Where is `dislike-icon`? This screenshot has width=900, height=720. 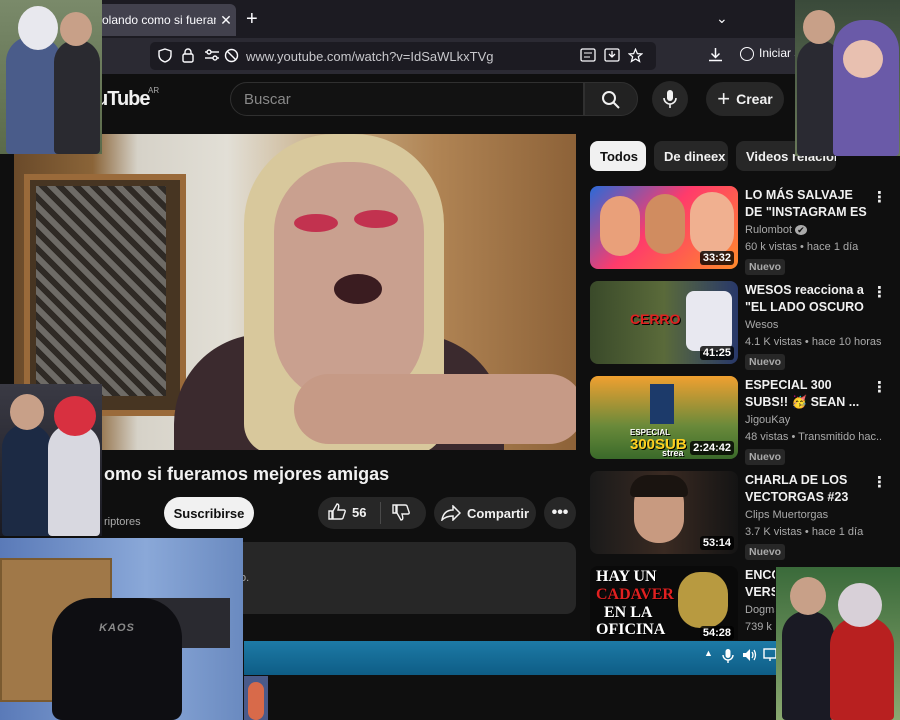
dislike-icon is located at coordinates (401, 514).